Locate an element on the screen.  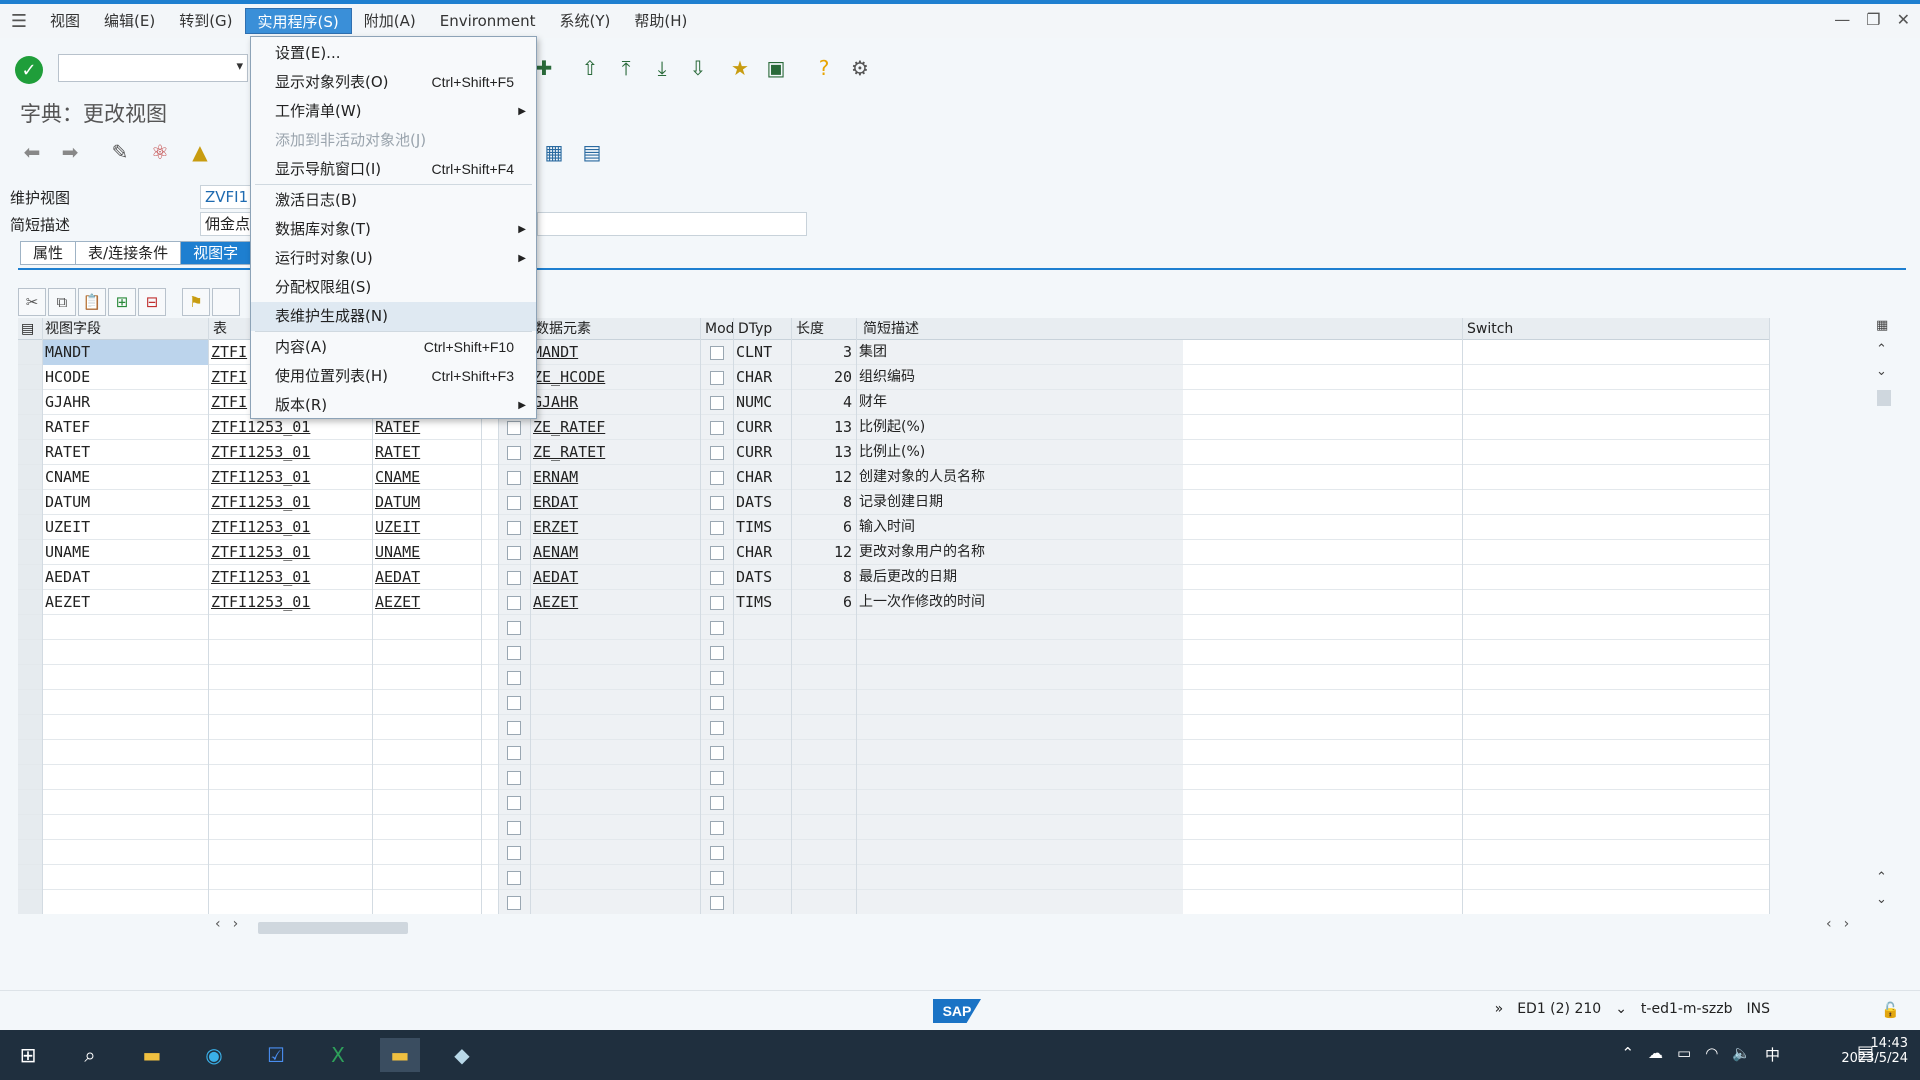
header-dtyp: DTyp is located at coordinates (753, 329).